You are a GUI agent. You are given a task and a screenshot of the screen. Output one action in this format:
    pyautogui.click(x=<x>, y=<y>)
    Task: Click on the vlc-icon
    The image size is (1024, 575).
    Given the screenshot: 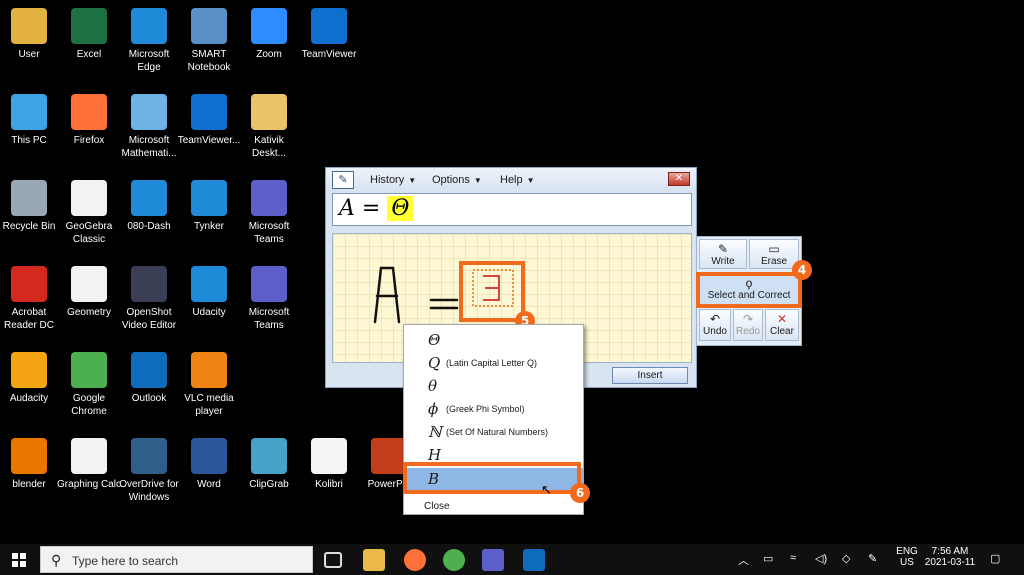 What is the action you would take?
    pyautogui.click(x=209, y=370)
    